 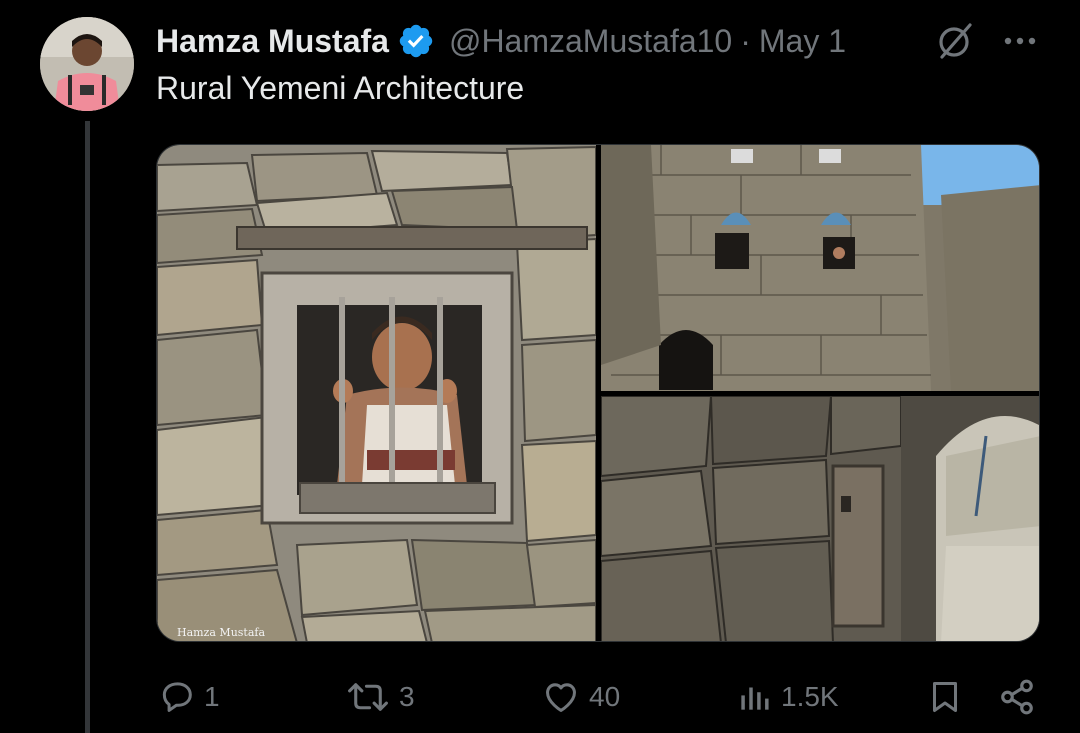 I want to click on views-count: 1.5K, so click(x=810, y=696).